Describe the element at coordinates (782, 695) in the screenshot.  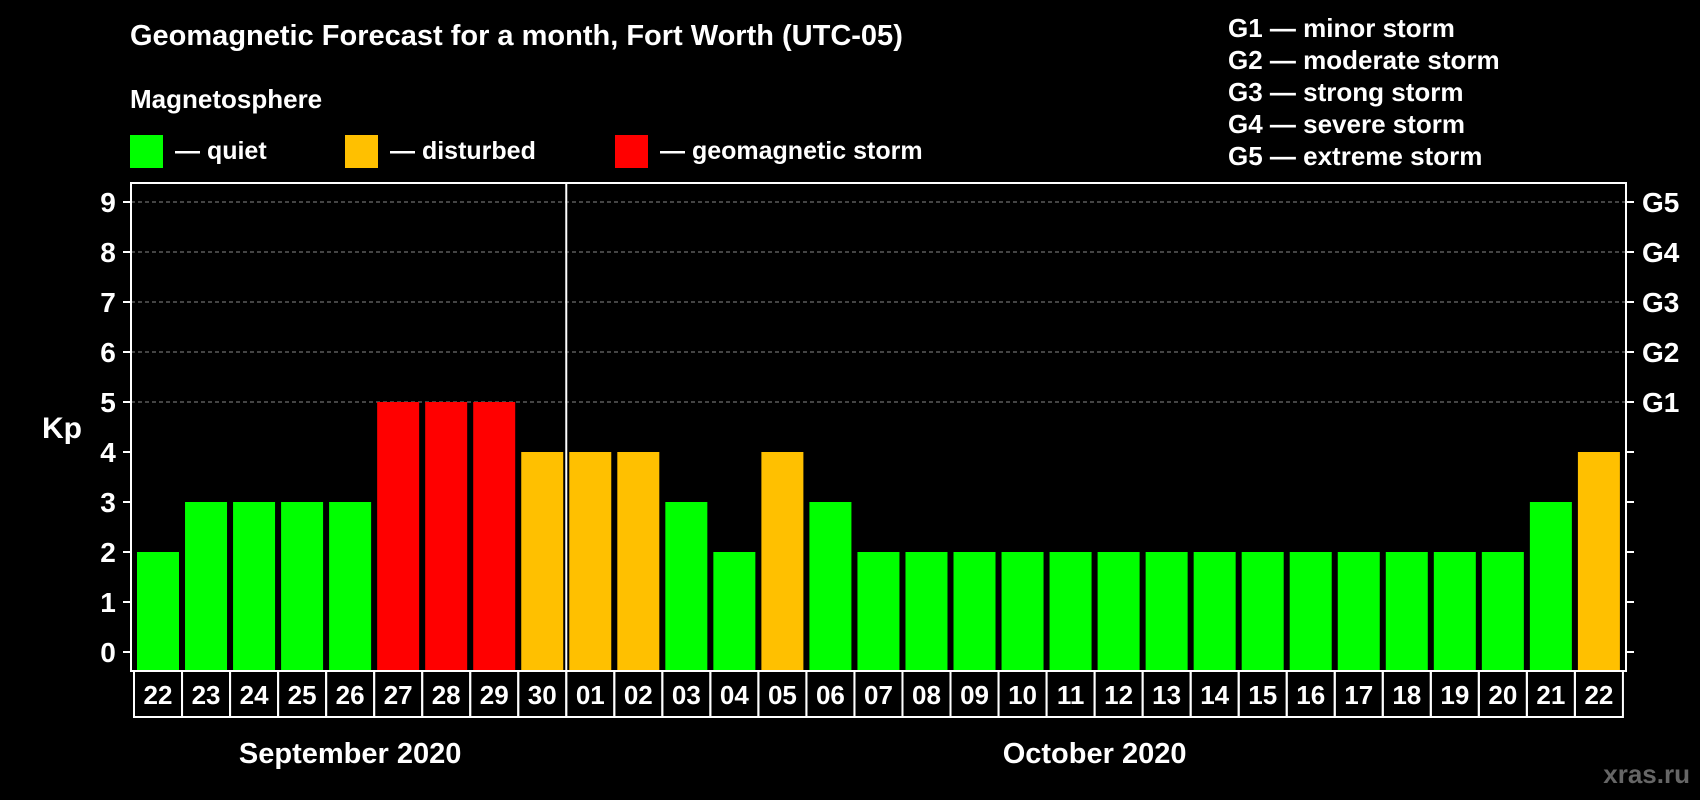
I see `x-tick-label: 05` at that location.